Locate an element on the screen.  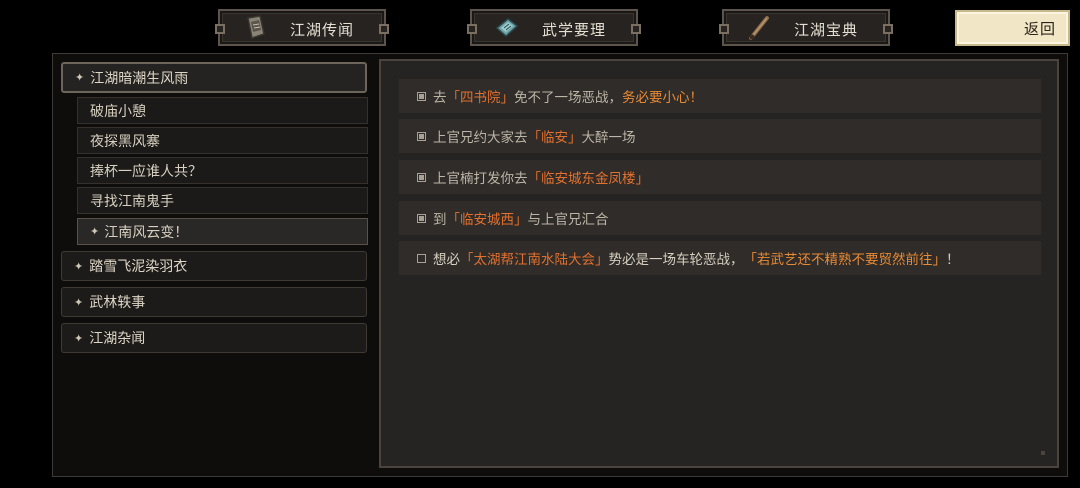
book-icon is located at coordinates (507, 28).